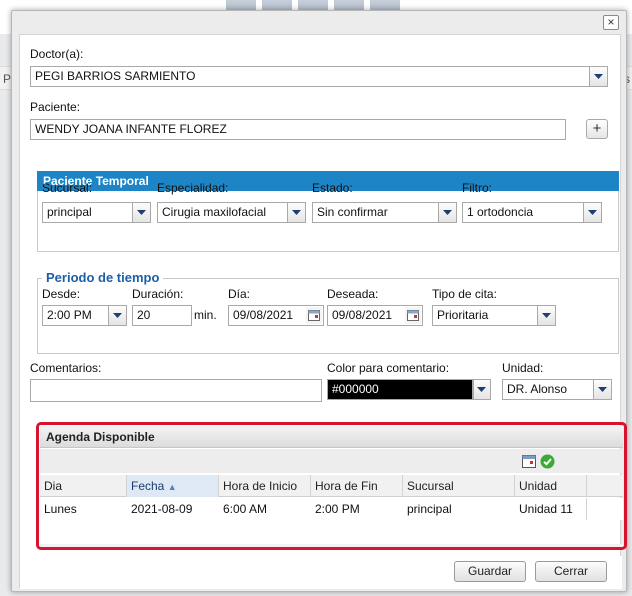 This screenshot has height=596, width=632. I want to click on save-button: Guardar, so click(490, 571).